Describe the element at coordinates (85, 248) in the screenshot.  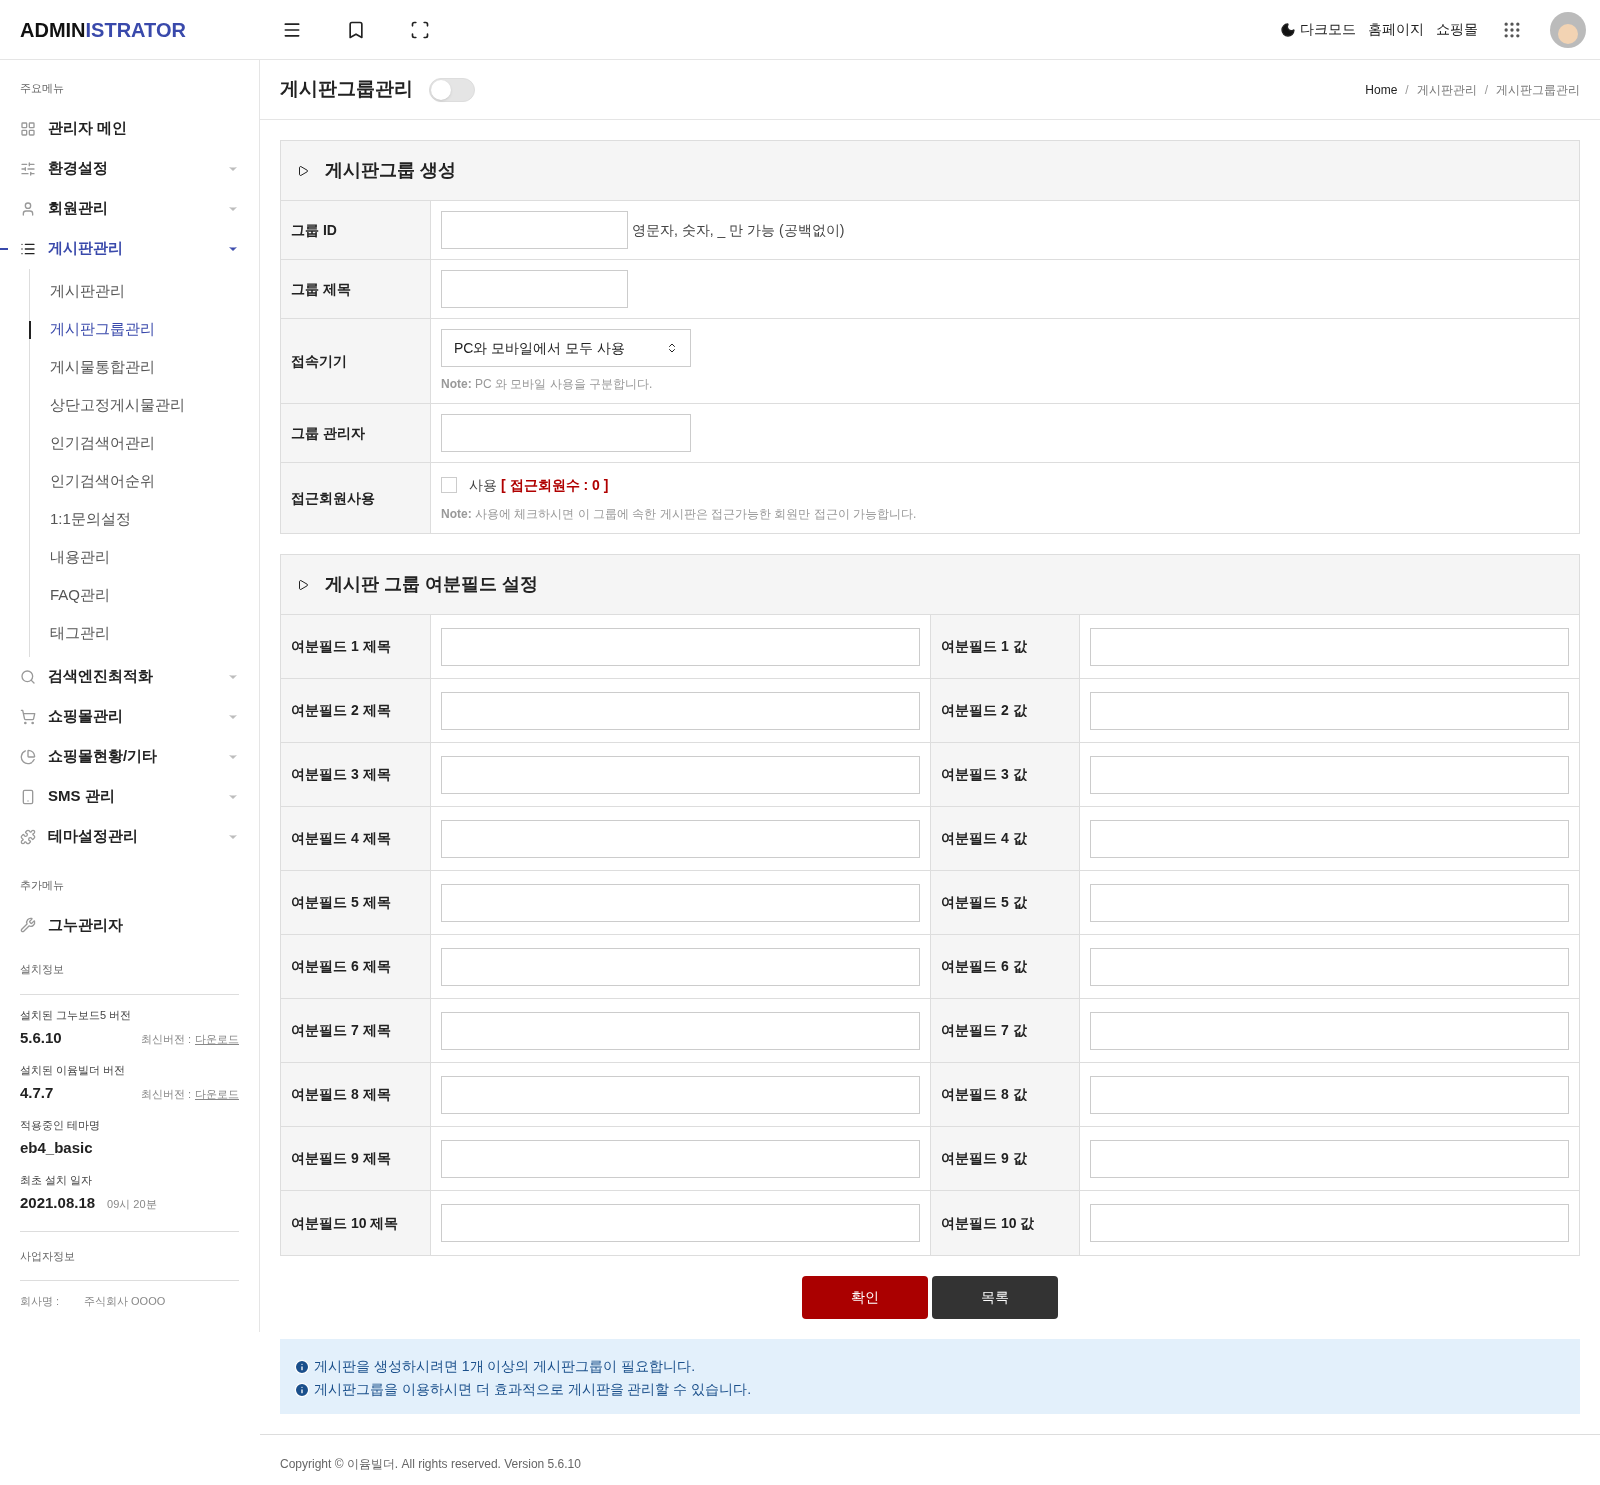
I see `sidebar-item: 게시판관리` at that location.